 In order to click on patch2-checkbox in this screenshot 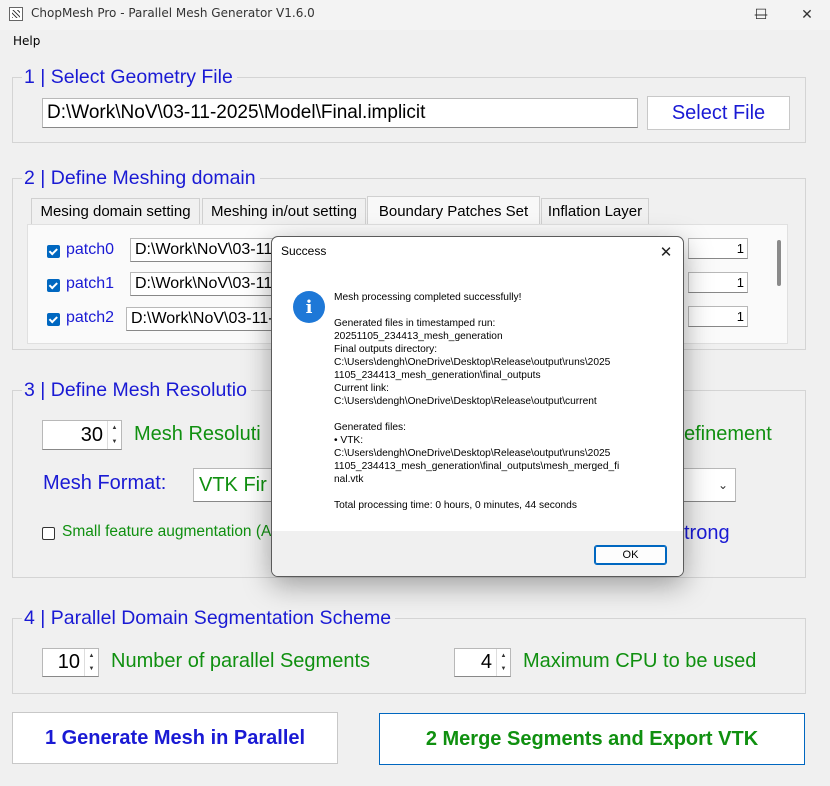, I will do `click(53, 319)`.